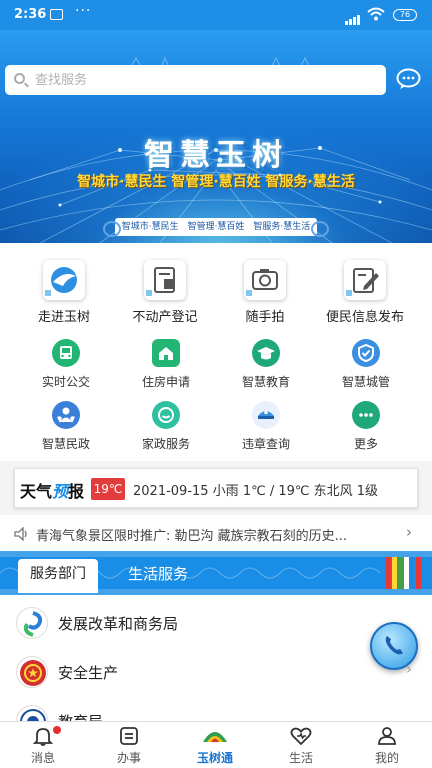 This screenshot has width=432, height=768. I want to click on temperature-badge: 19℃, so click(108, 489).